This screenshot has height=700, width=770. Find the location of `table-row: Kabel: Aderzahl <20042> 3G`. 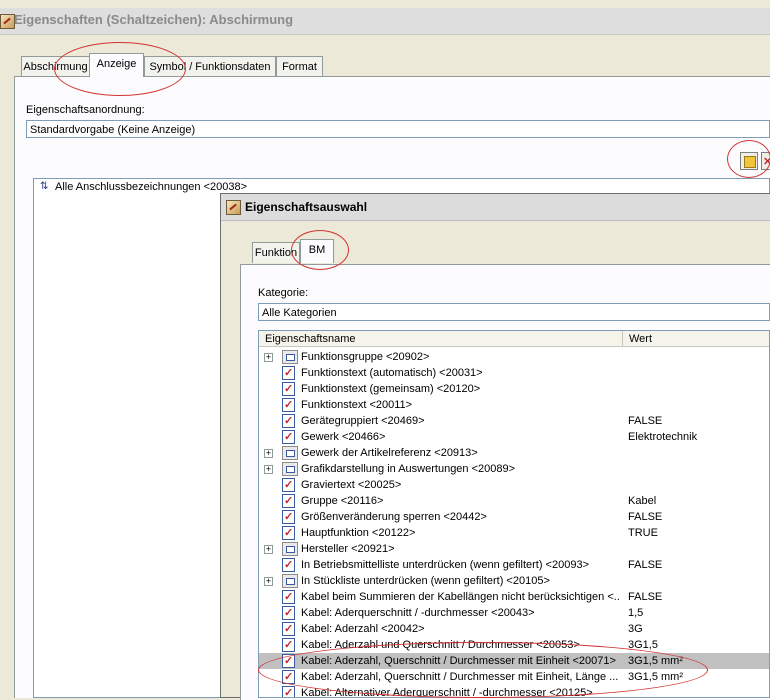

table-row: Kabel: Aderzahl <20042> 3G is located at coordinates (514, 629).